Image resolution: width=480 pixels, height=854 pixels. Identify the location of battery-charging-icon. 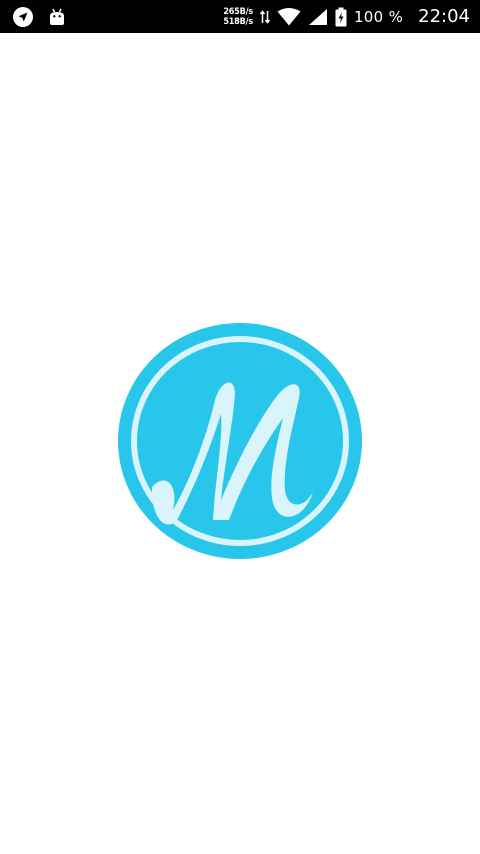
(341, 17).